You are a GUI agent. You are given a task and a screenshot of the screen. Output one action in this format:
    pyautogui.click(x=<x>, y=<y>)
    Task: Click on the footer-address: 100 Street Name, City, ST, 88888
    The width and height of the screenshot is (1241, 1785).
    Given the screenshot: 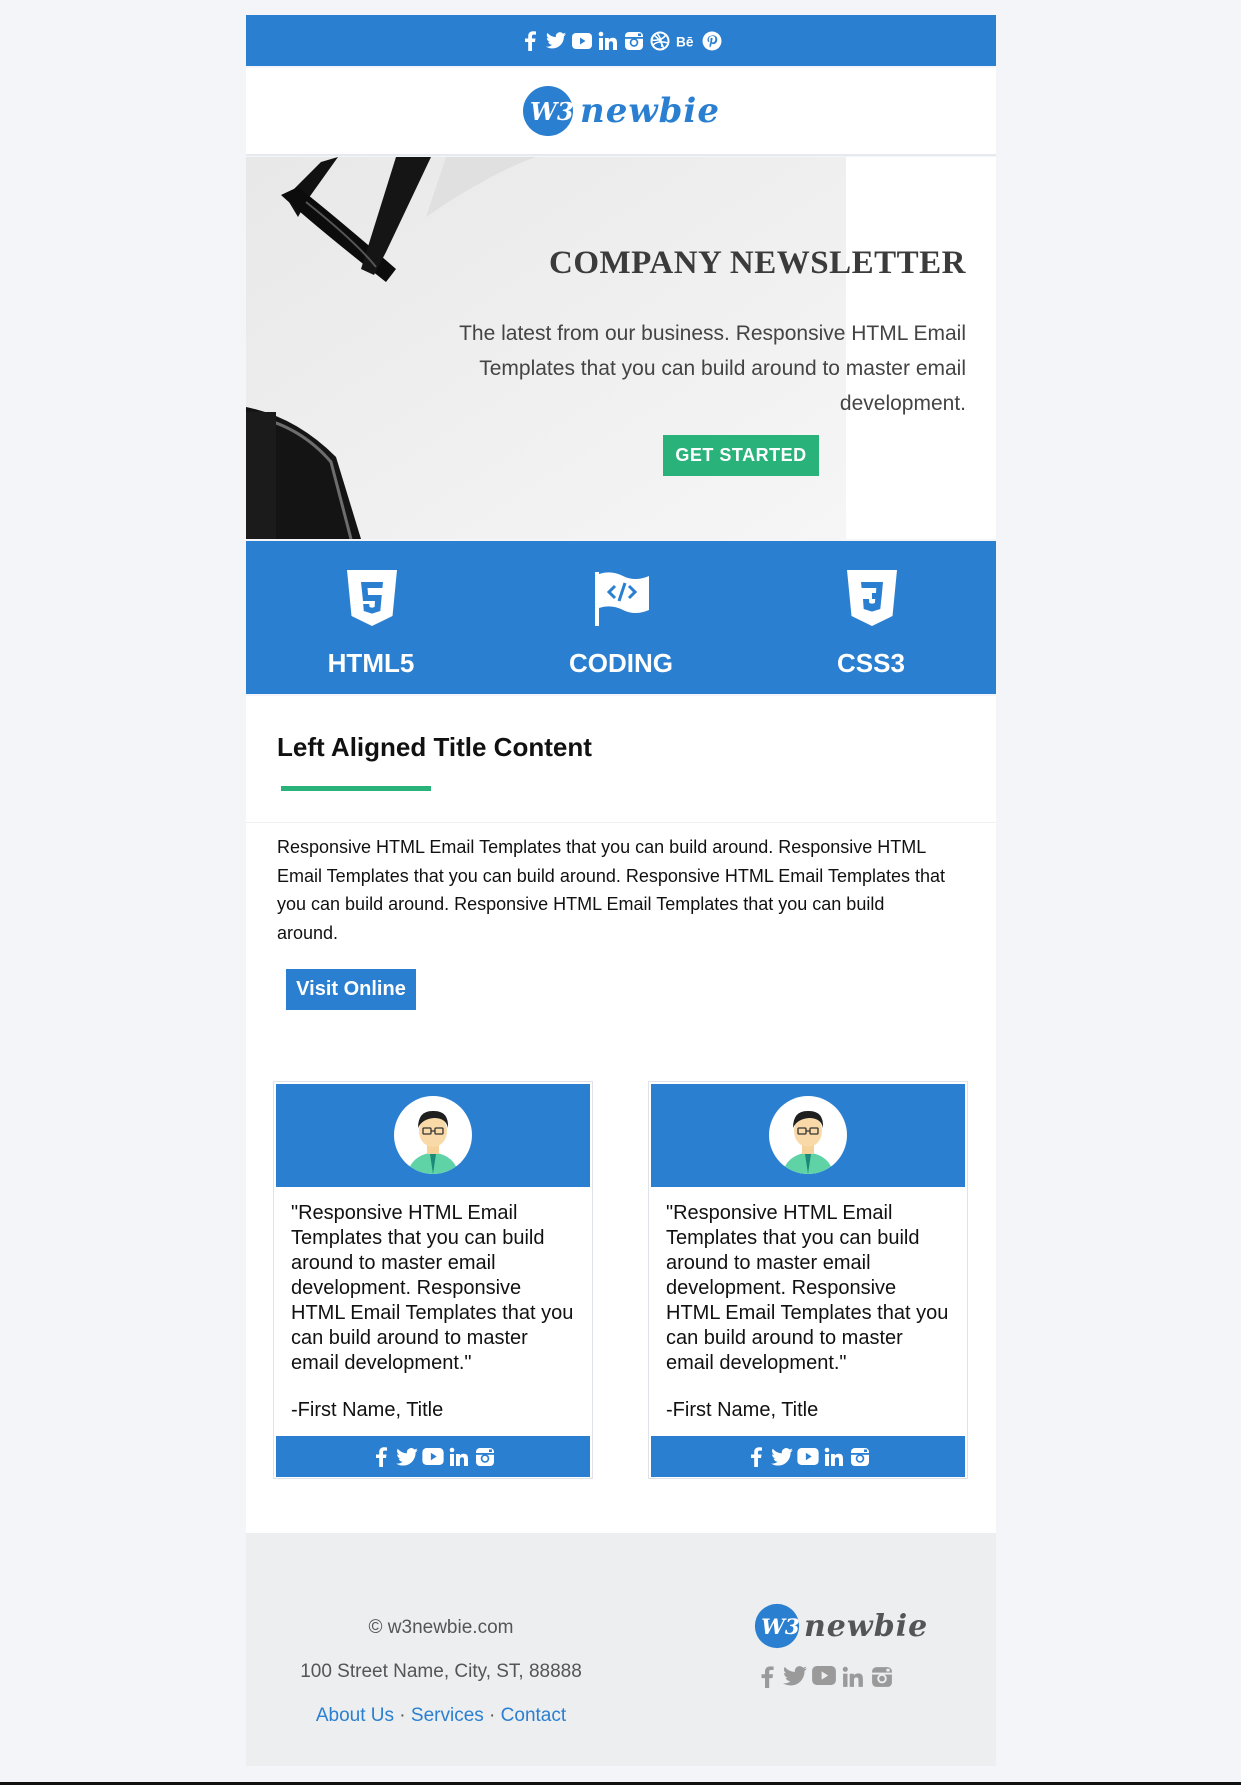 What is the action you would take?
    pyautogui.click(x=441, y=1671)
    